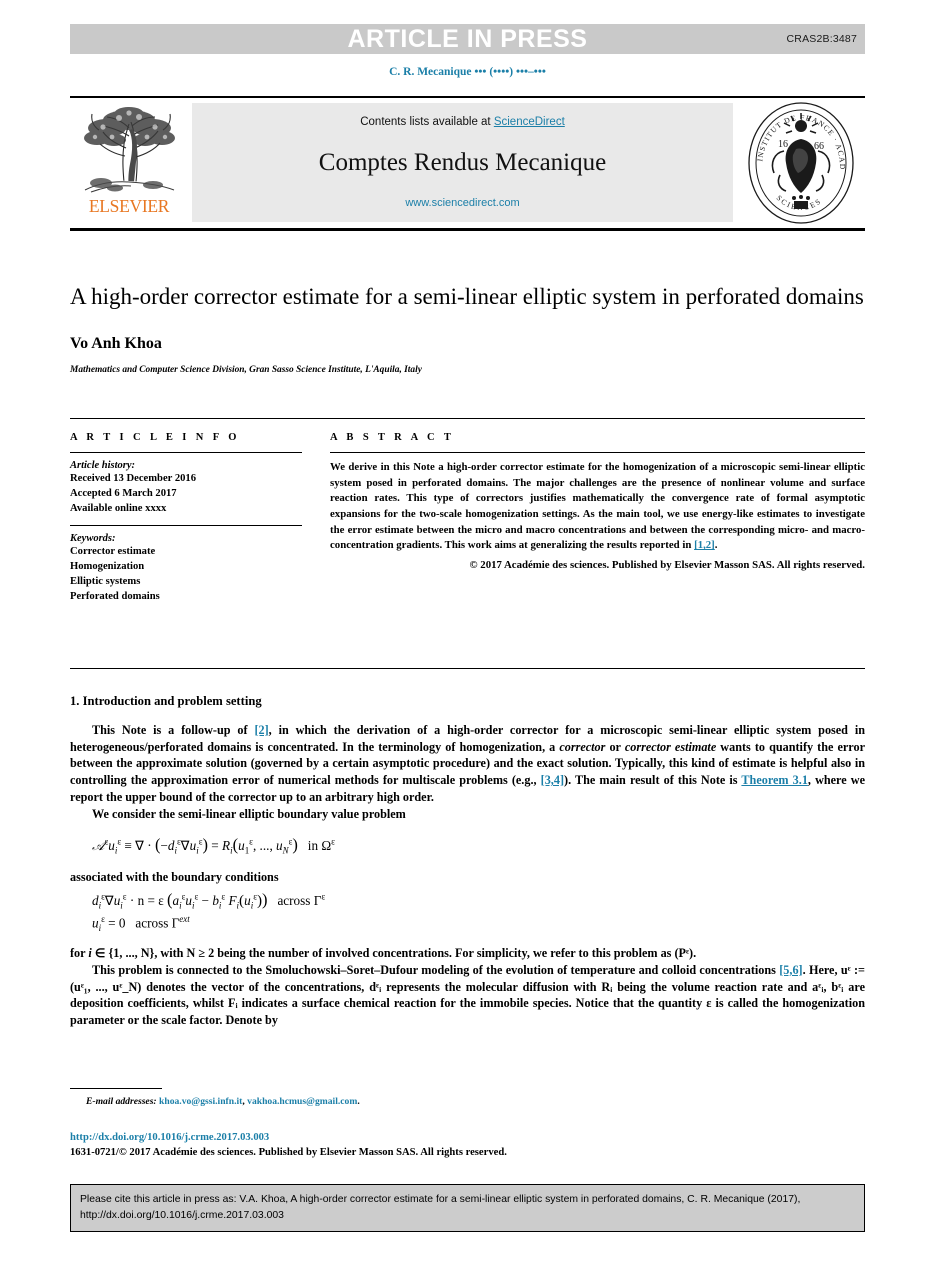  I want to click on p4-text-a: for, so click(79, 953).